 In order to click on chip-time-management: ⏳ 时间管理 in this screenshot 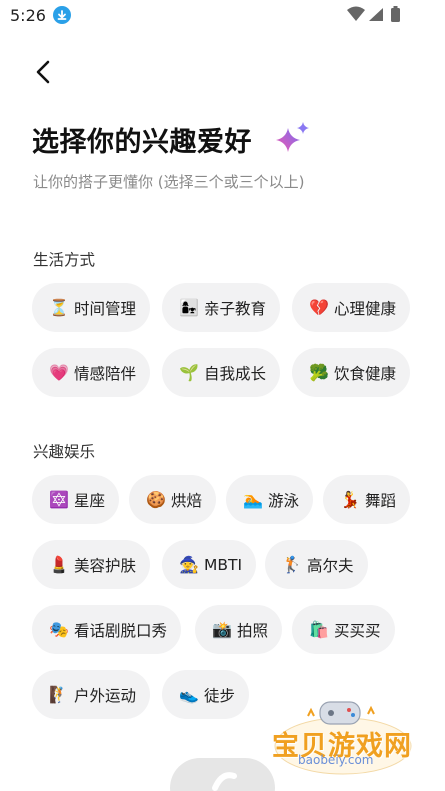, I will do `click(91, 307)`.